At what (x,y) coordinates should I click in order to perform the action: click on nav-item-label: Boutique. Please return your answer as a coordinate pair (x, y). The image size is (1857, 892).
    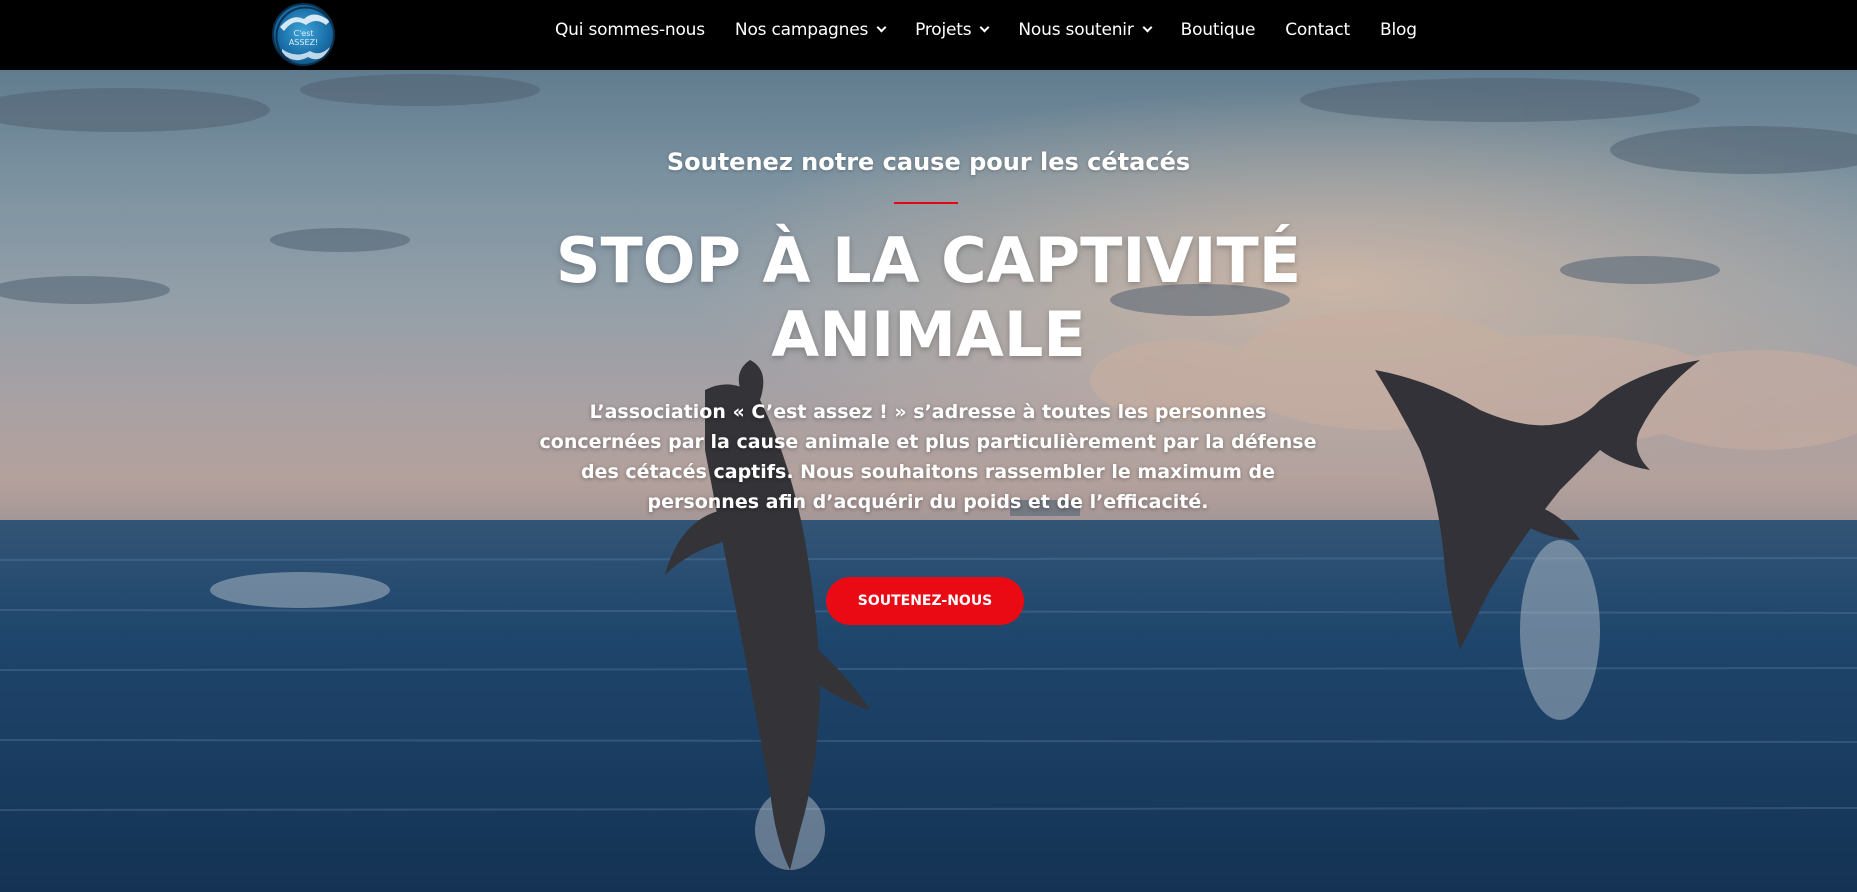
    Looking at the image, I should click on (1218, 30).